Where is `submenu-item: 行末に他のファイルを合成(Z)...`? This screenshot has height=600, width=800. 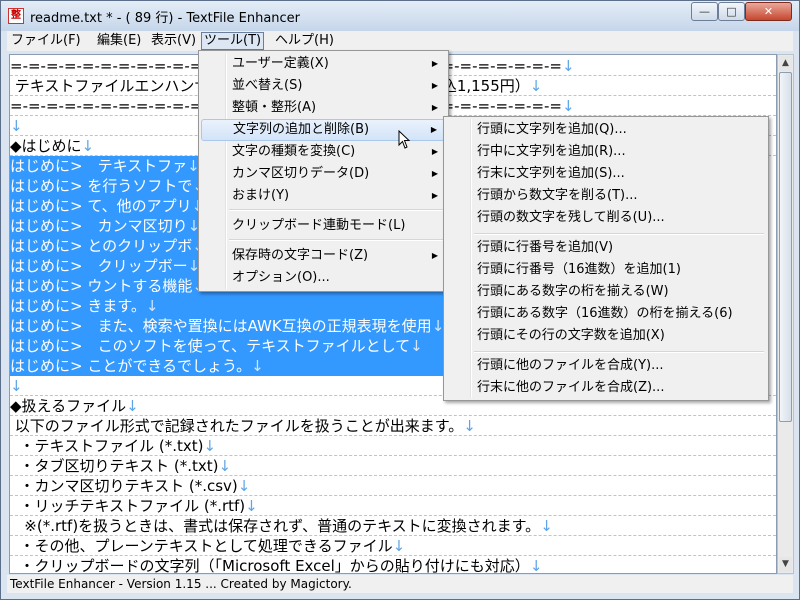
submenu-item: 行末に他のファイルを合成(Z)... is located at coordinates (606, 388).